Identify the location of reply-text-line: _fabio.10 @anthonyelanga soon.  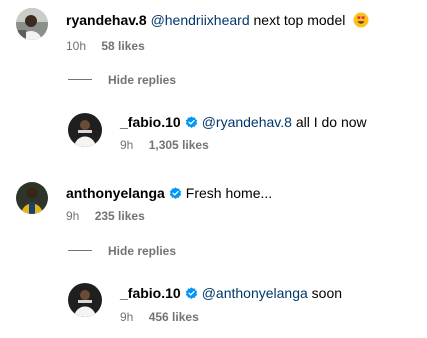
(231, 294).